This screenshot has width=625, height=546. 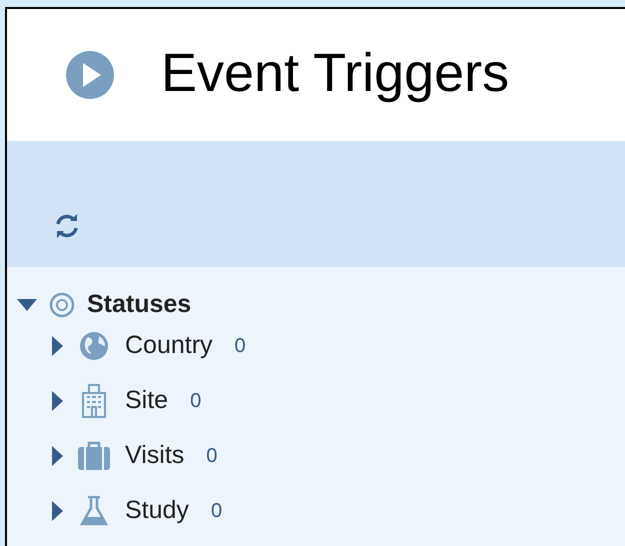 I want to click on page-title: Event Triggers, so click(x=335, y=75).